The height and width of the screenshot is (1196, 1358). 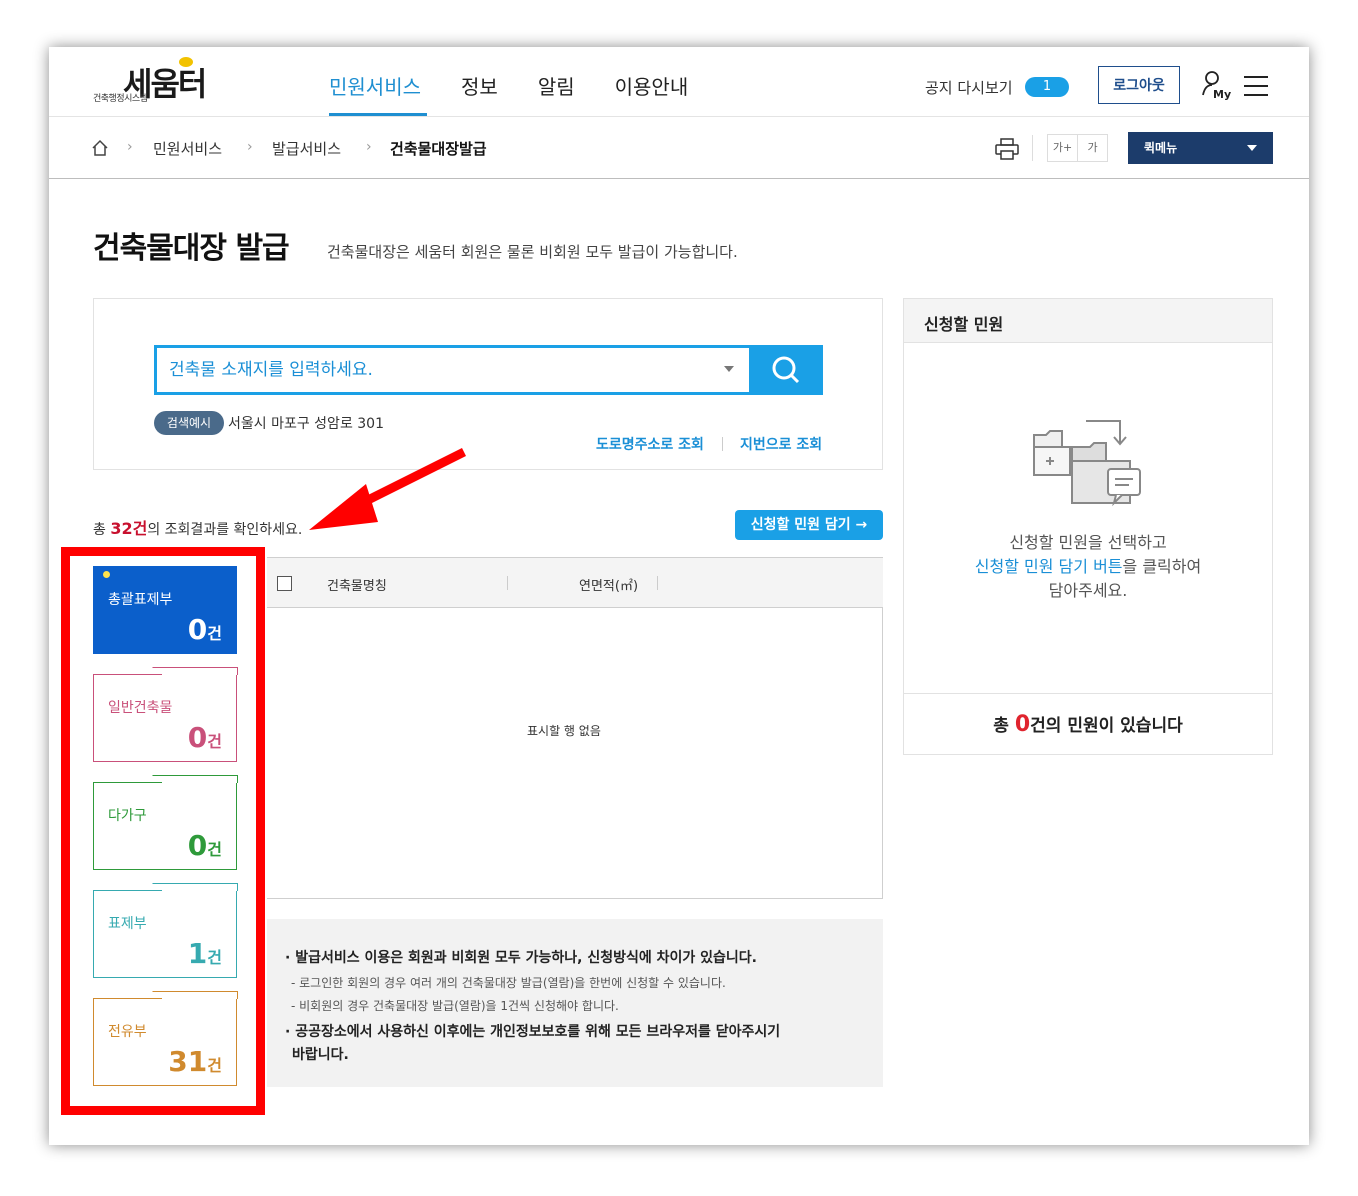 I want to click on example-address: 서울시 마포구 성암로 301, so click(x=306, y=424).